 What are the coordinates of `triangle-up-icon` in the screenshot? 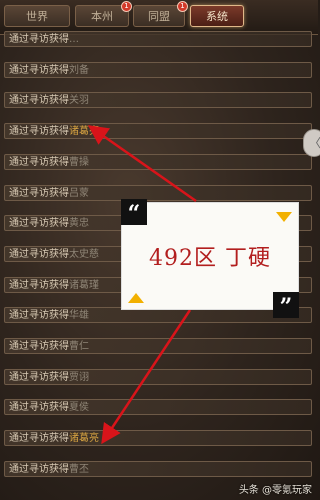 It's located at (136, 298).